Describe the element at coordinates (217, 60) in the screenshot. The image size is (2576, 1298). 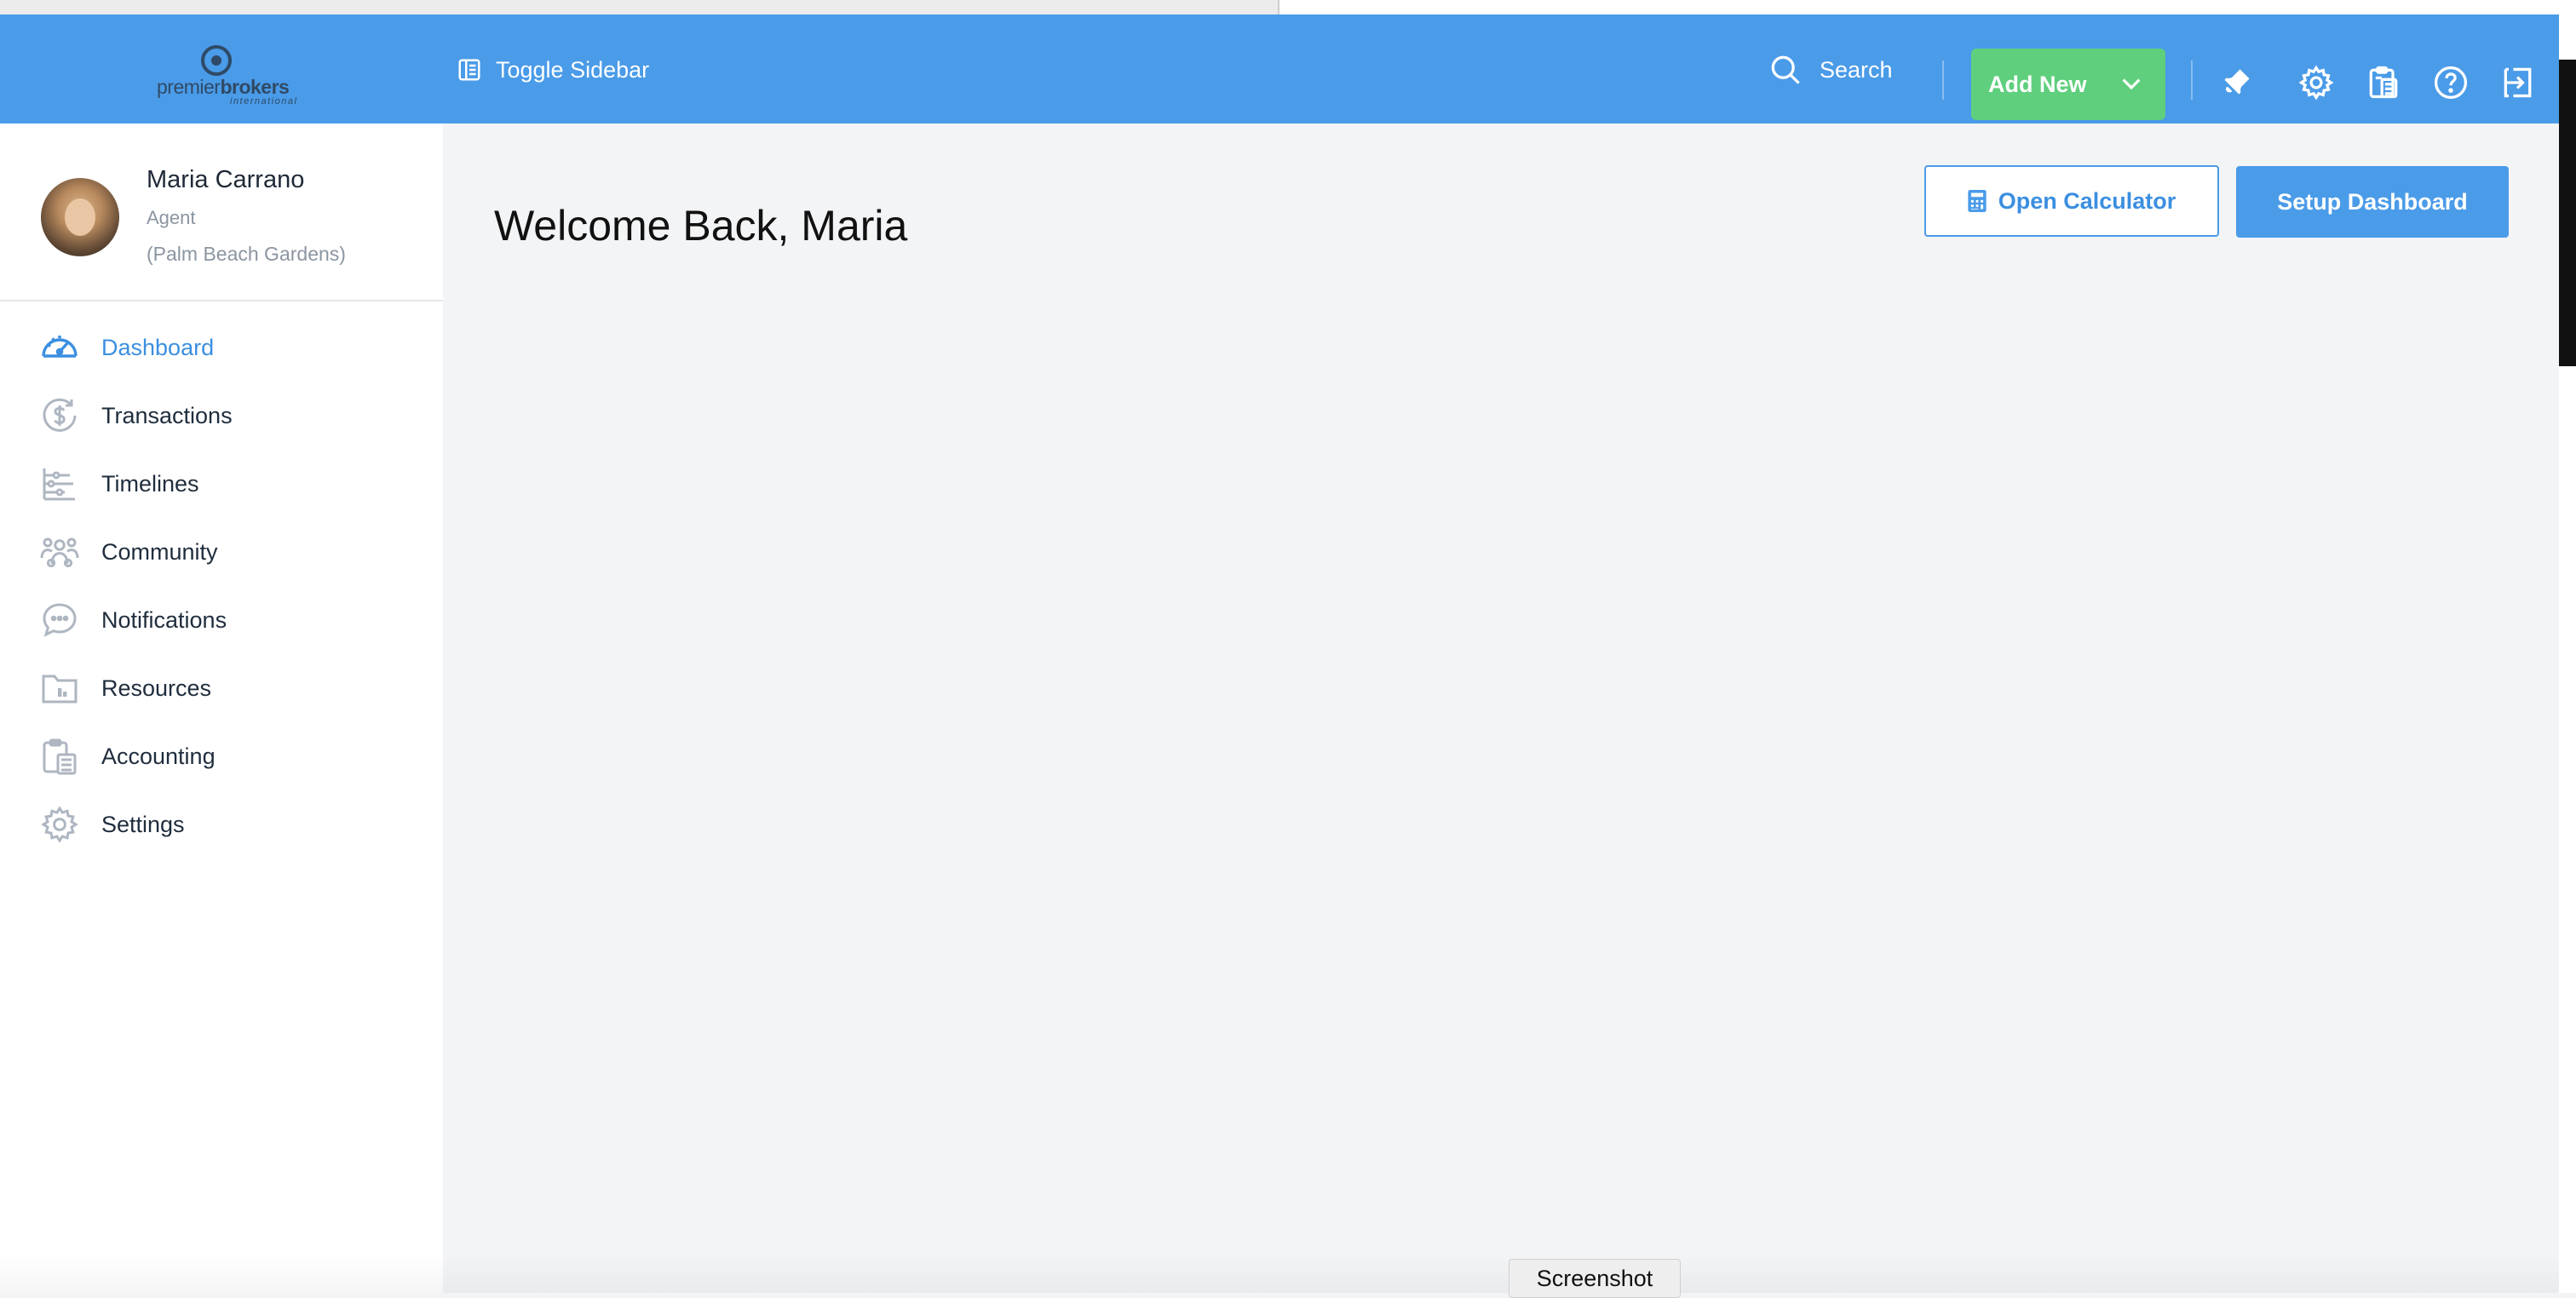
I see `logo-mark` at that location.